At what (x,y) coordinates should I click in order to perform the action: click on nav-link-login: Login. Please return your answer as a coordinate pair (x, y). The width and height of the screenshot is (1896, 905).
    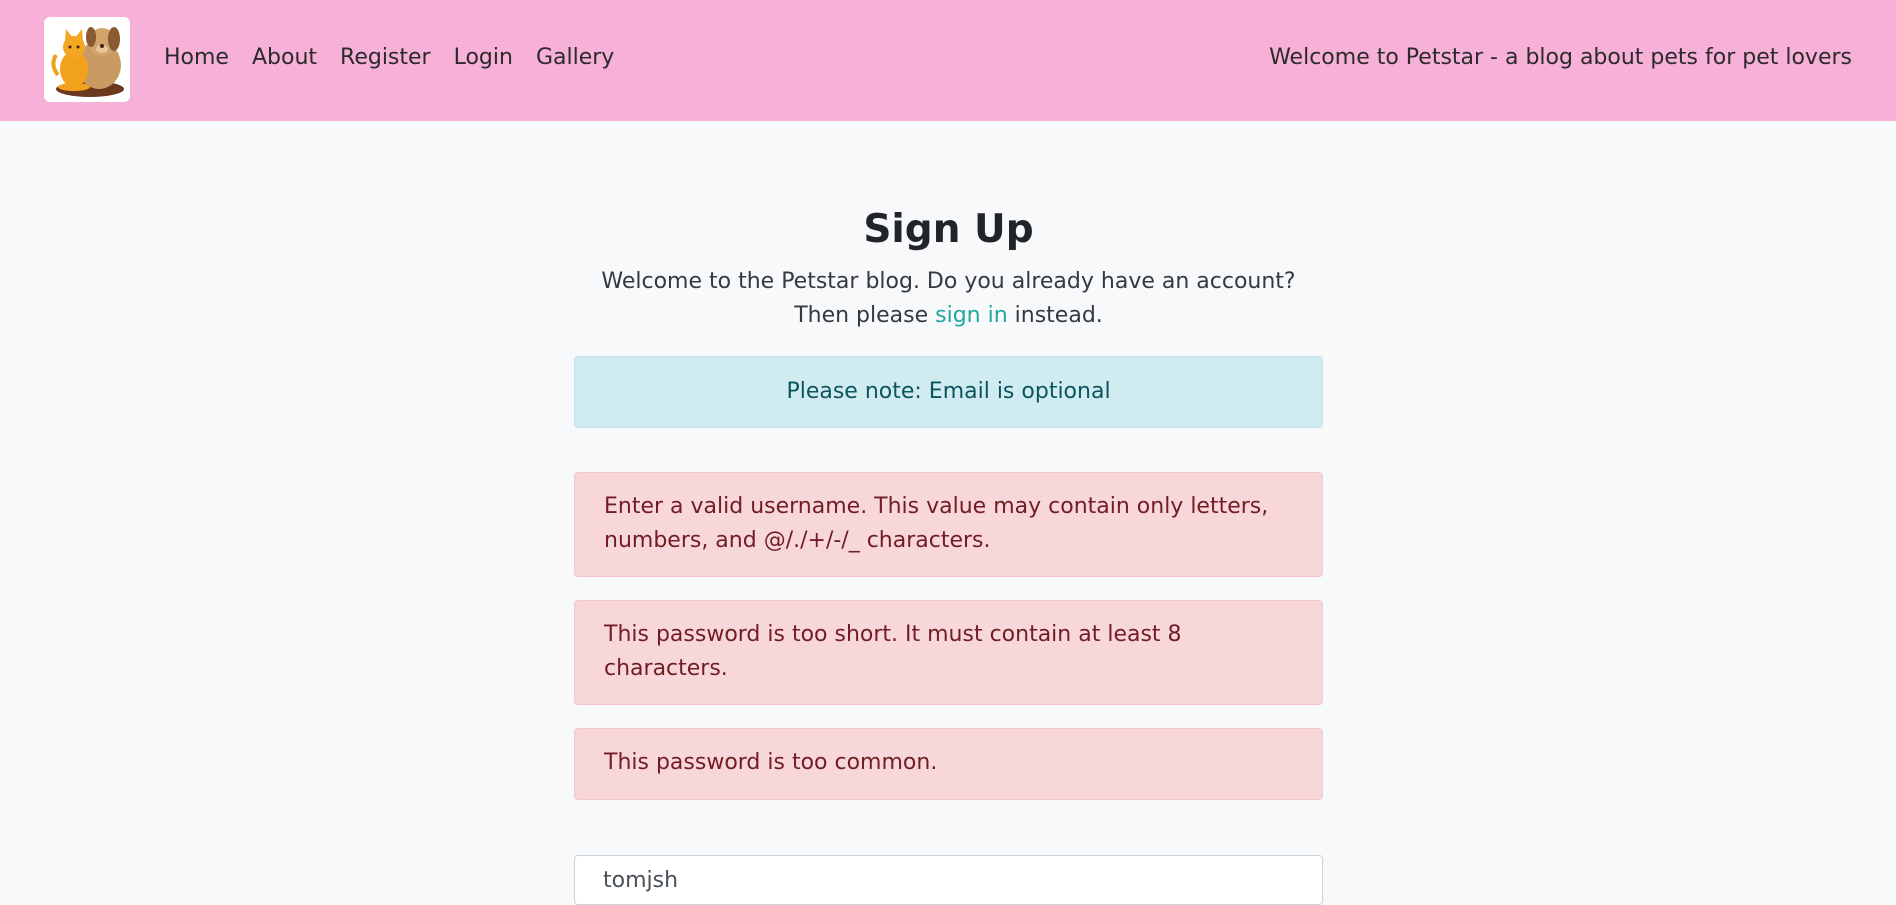
    Looking at the image, I should click on (483, 58).